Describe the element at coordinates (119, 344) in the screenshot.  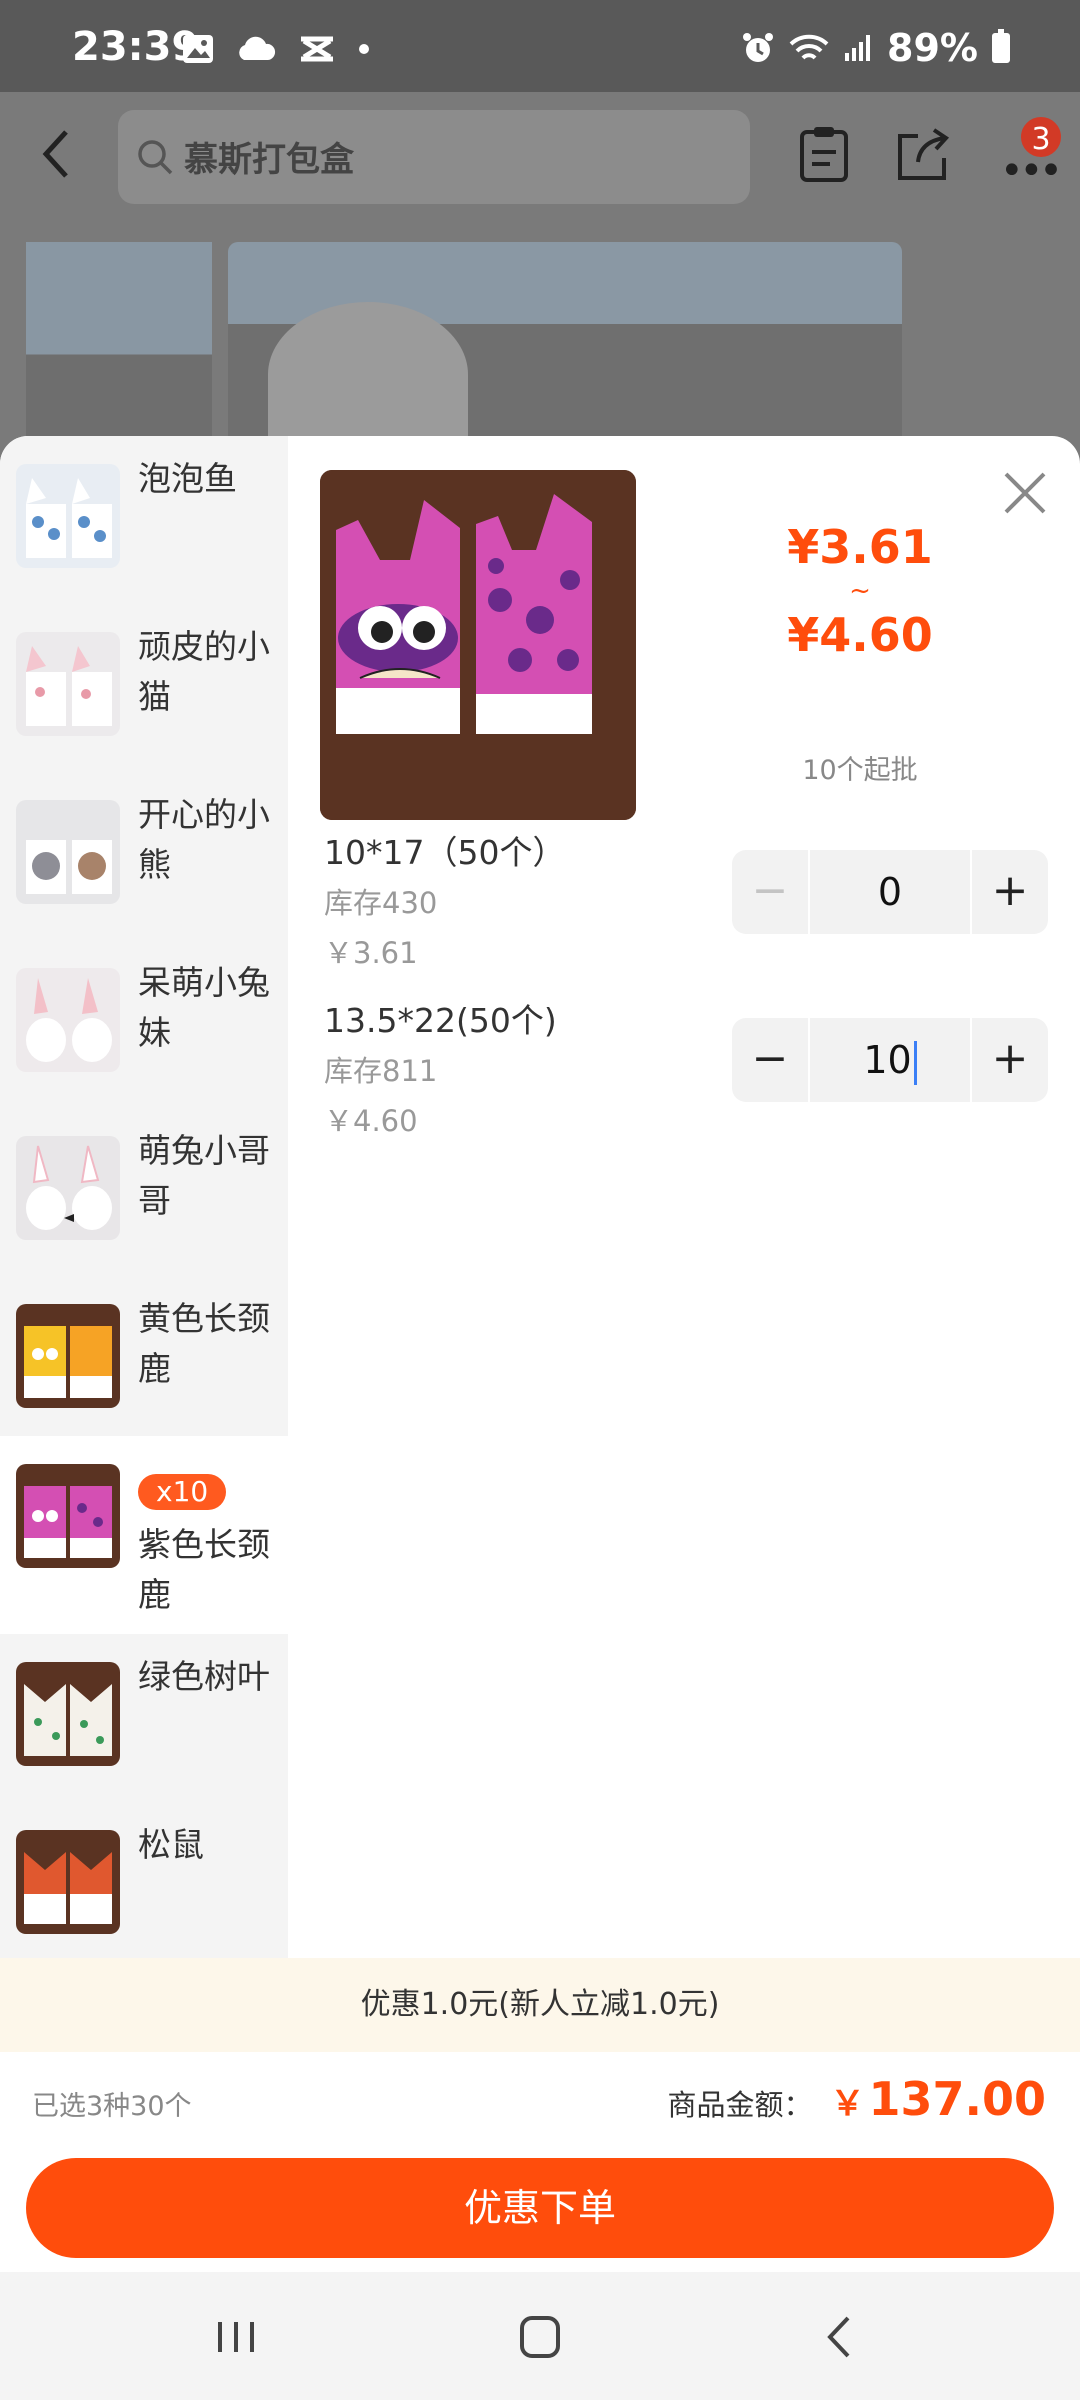
I see `background-photo` at that location.